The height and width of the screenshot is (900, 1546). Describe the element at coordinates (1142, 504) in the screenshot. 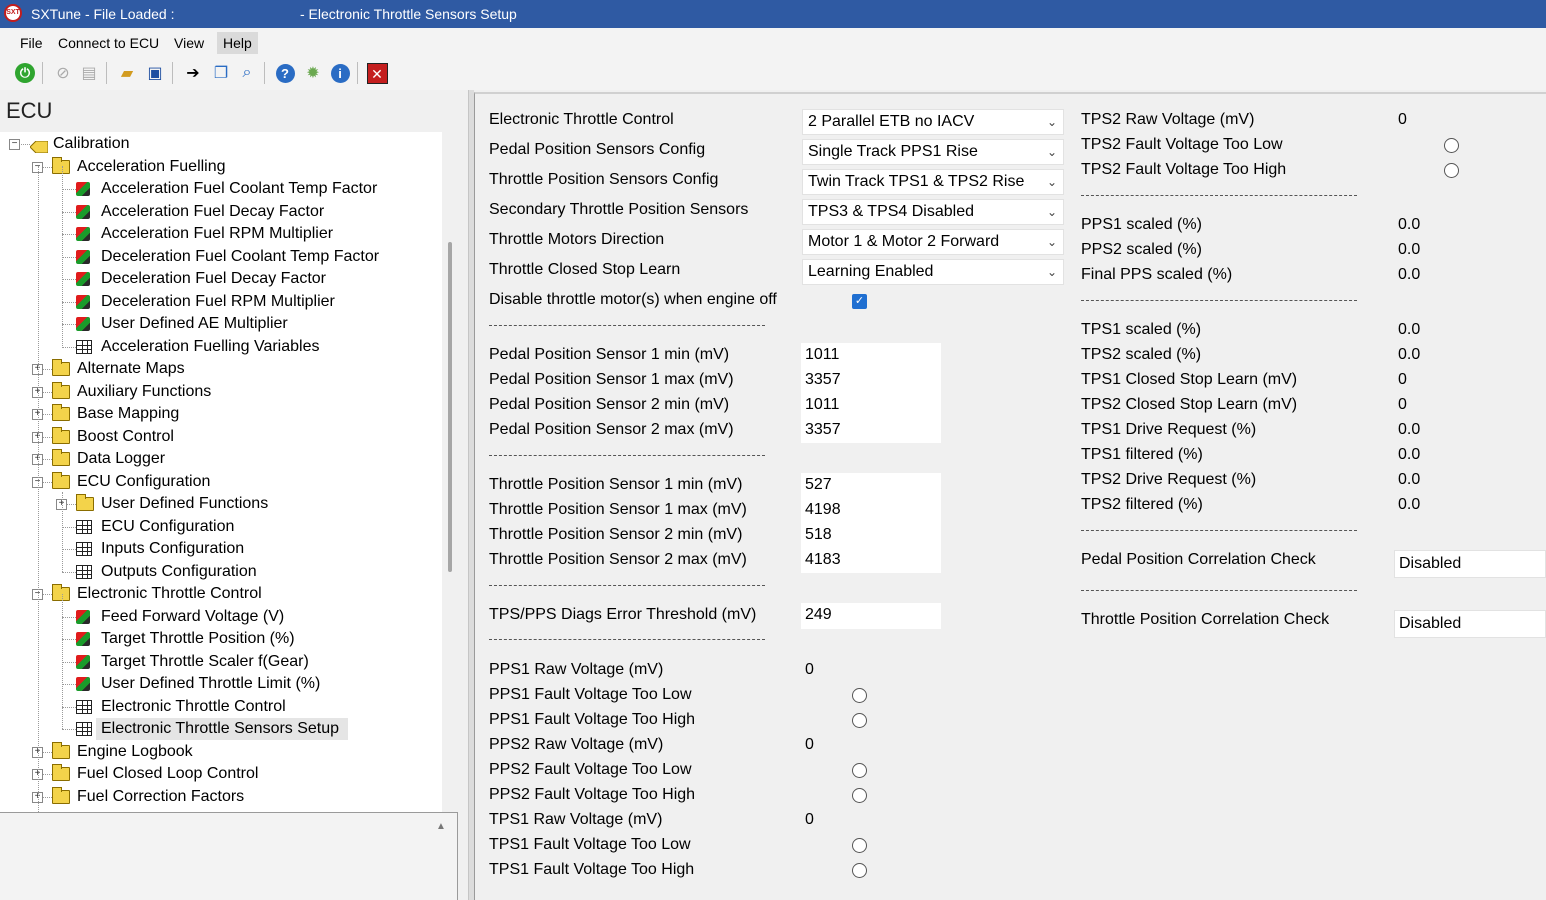

I see `field-label: TPS2 filtered (%)` at that location.